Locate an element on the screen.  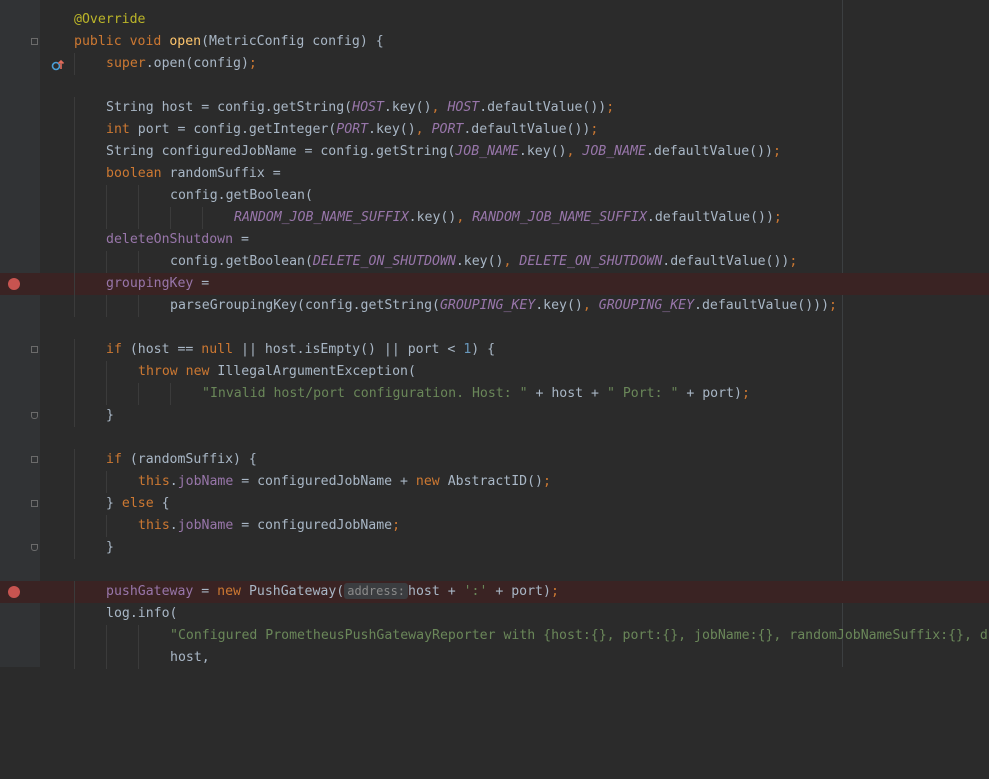
keyword-token: if is located at coordinates (114, 459).